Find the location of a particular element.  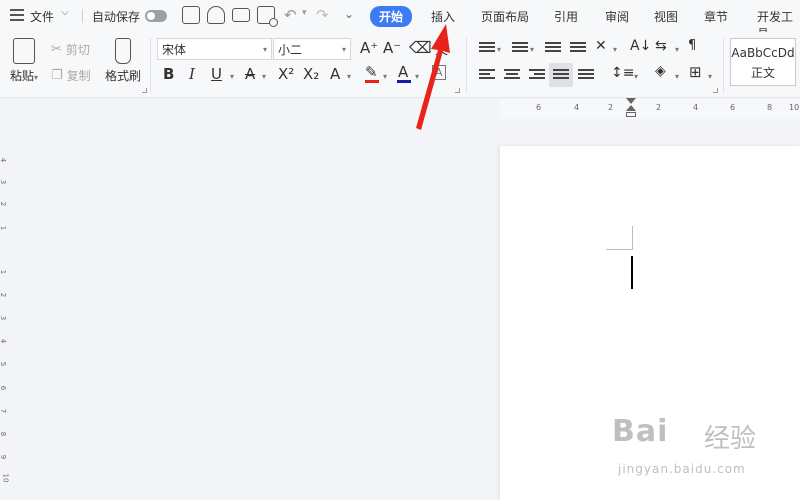

format-painter-button: 格式刷 is located at coordinates (123, 61).